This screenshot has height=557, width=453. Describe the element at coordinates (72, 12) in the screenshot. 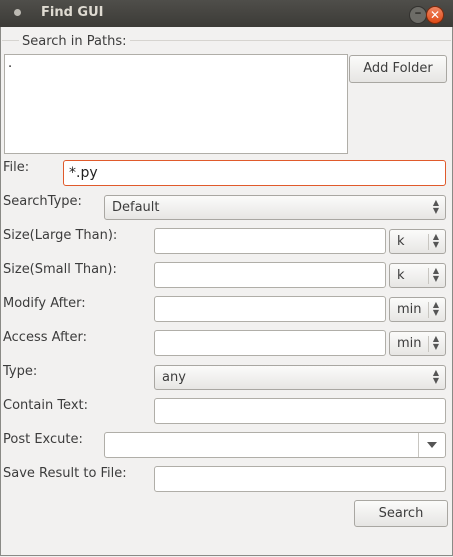

I see `window-title: Find GUI` at that location.